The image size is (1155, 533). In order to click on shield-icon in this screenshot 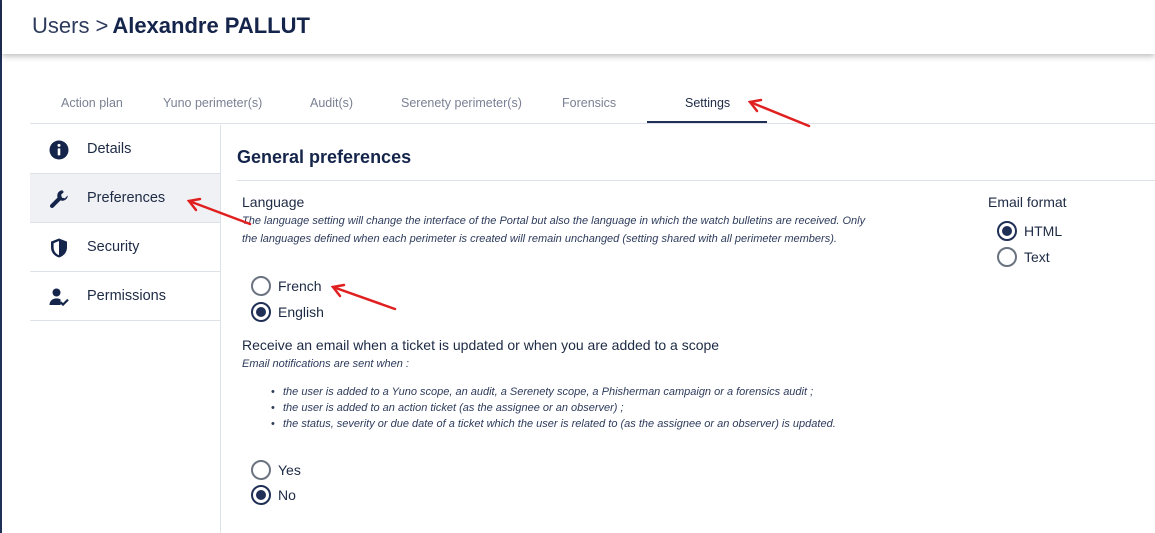, I will do `click(59, 248)`.